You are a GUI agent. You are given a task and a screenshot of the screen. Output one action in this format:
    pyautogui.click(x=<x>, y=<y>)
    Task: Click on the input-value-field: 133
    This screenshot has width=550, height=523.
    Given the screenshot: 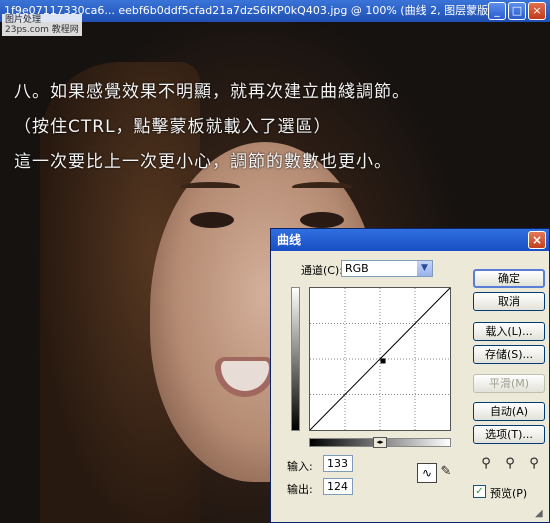 What is the action you would take?
    pyautogui.click(x=338, y=463)
    